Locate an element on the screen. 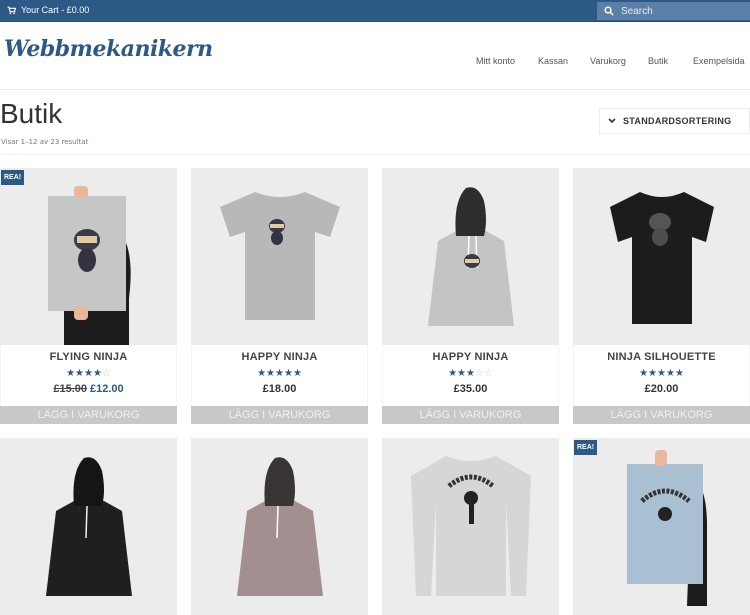  nav-exempelsida: Exempelsida is located at coordinates (719, 61).